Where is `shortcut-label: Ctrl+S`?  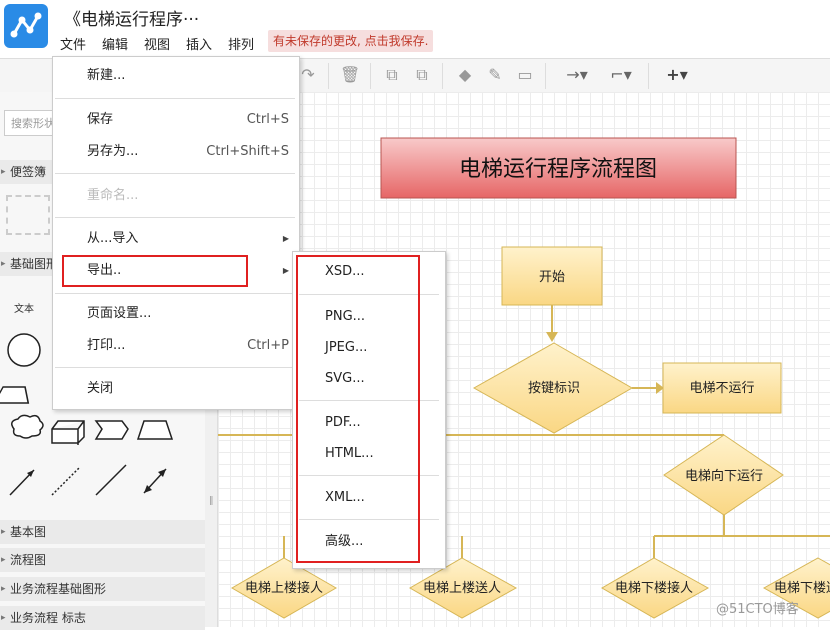
shortcut-label: Ctrl+S is located at coordinates (267, 119).